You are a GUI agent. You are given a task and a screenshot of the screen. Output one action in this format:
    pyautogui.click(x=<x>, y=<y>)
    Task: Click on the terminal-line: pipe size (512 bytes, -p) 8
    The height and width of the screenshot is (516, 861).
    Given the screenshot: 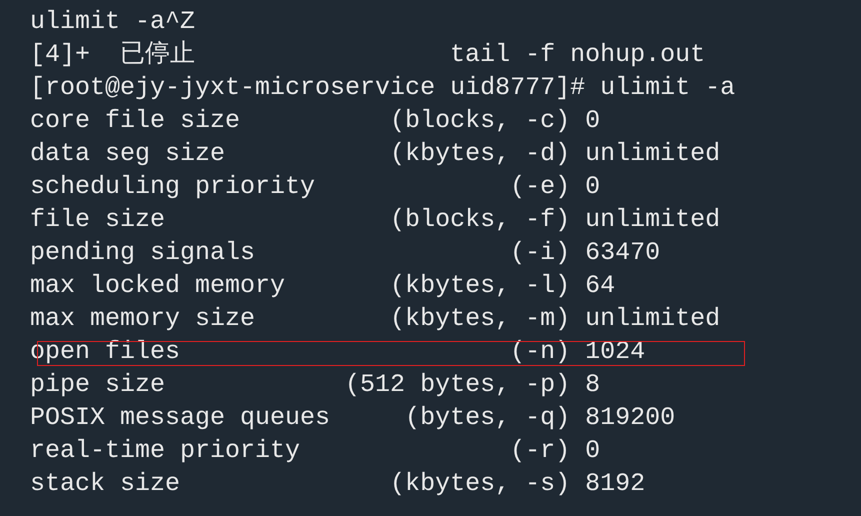 What is the action you would take?
    pyautogui.click(x=315, y=384)
    